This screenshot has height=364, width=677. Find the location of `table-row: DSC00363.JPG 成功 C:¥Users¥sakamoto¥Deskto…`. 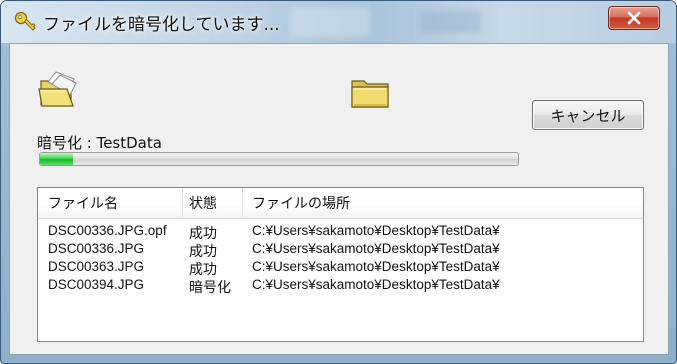

table-row: DSC00363.JPG 成功 C:¥Users¥sakamoto¥Deskto… is located at coordinates (340, 268).